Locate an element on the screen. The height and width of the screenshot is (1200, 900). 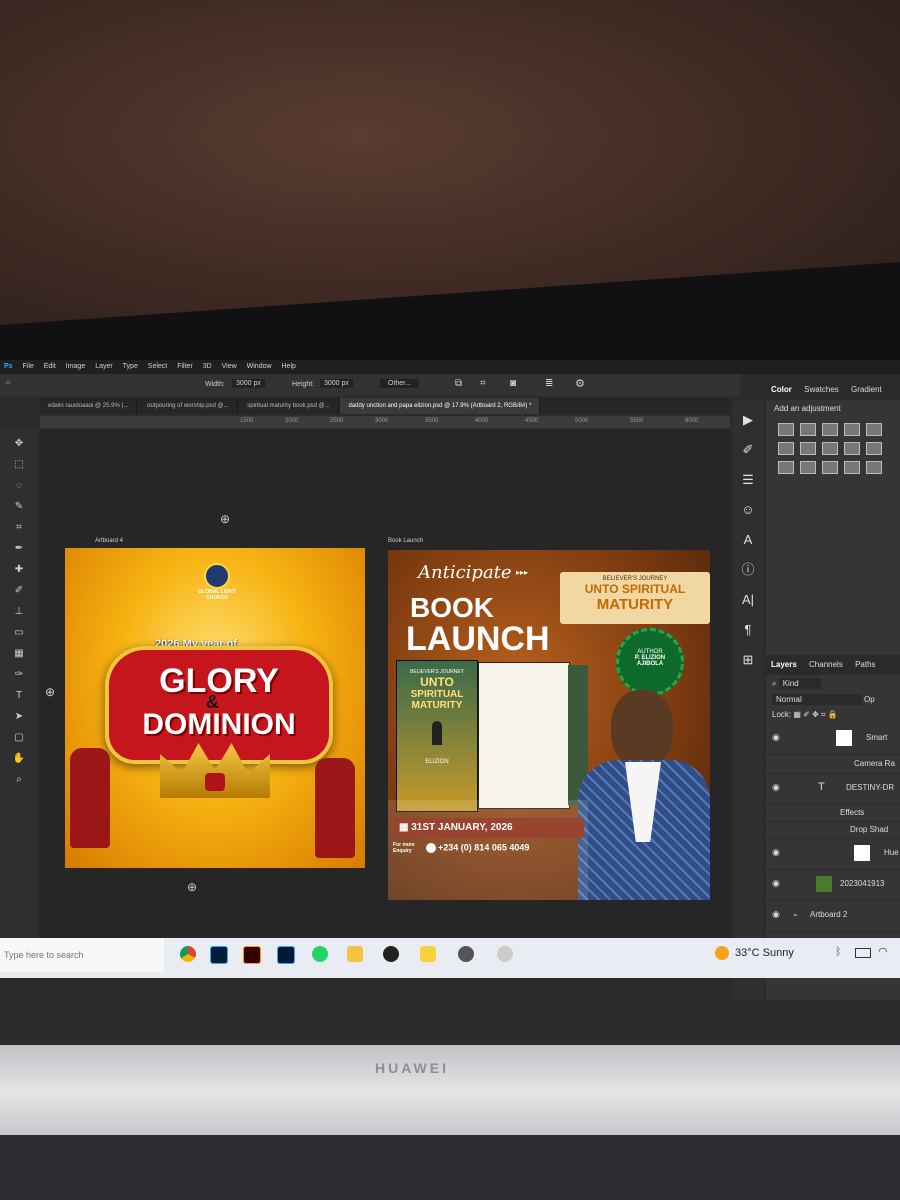
layer-row: Effects is located at coordinates (833, 813).